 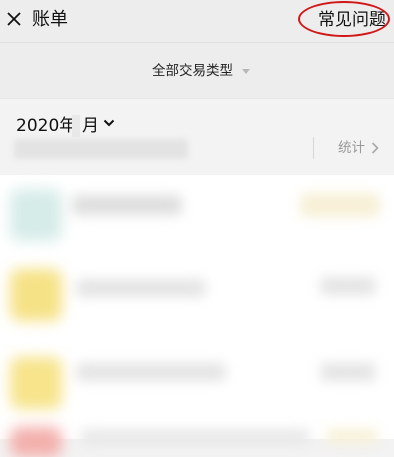 I want to click on statistics-link: 统计, so click(x=351, y=148).